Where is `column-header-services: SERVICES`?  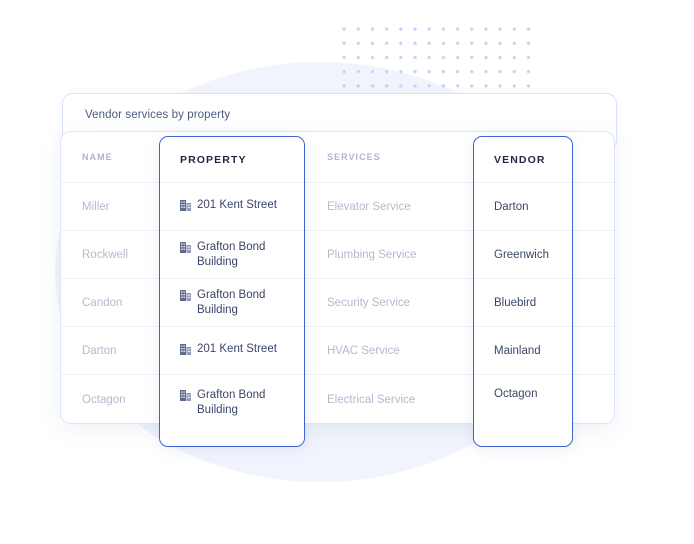
column-header-services: SERVICES is located at coordinates (390, 157).